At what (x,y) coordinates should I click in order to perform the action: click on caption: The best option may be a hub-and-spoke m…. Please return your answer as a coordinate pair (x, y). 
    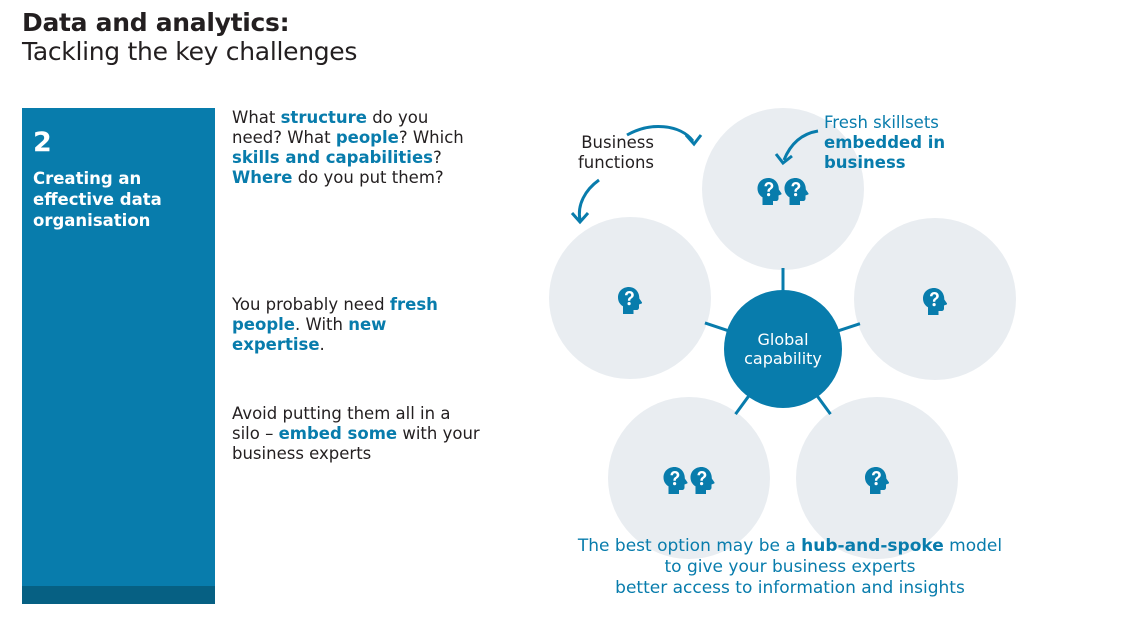
    Looking at the image, I should click on (790, 567).